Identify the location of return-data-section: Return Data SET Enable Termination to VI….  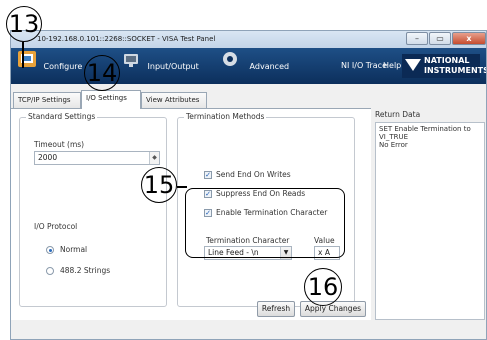
(430, 215).